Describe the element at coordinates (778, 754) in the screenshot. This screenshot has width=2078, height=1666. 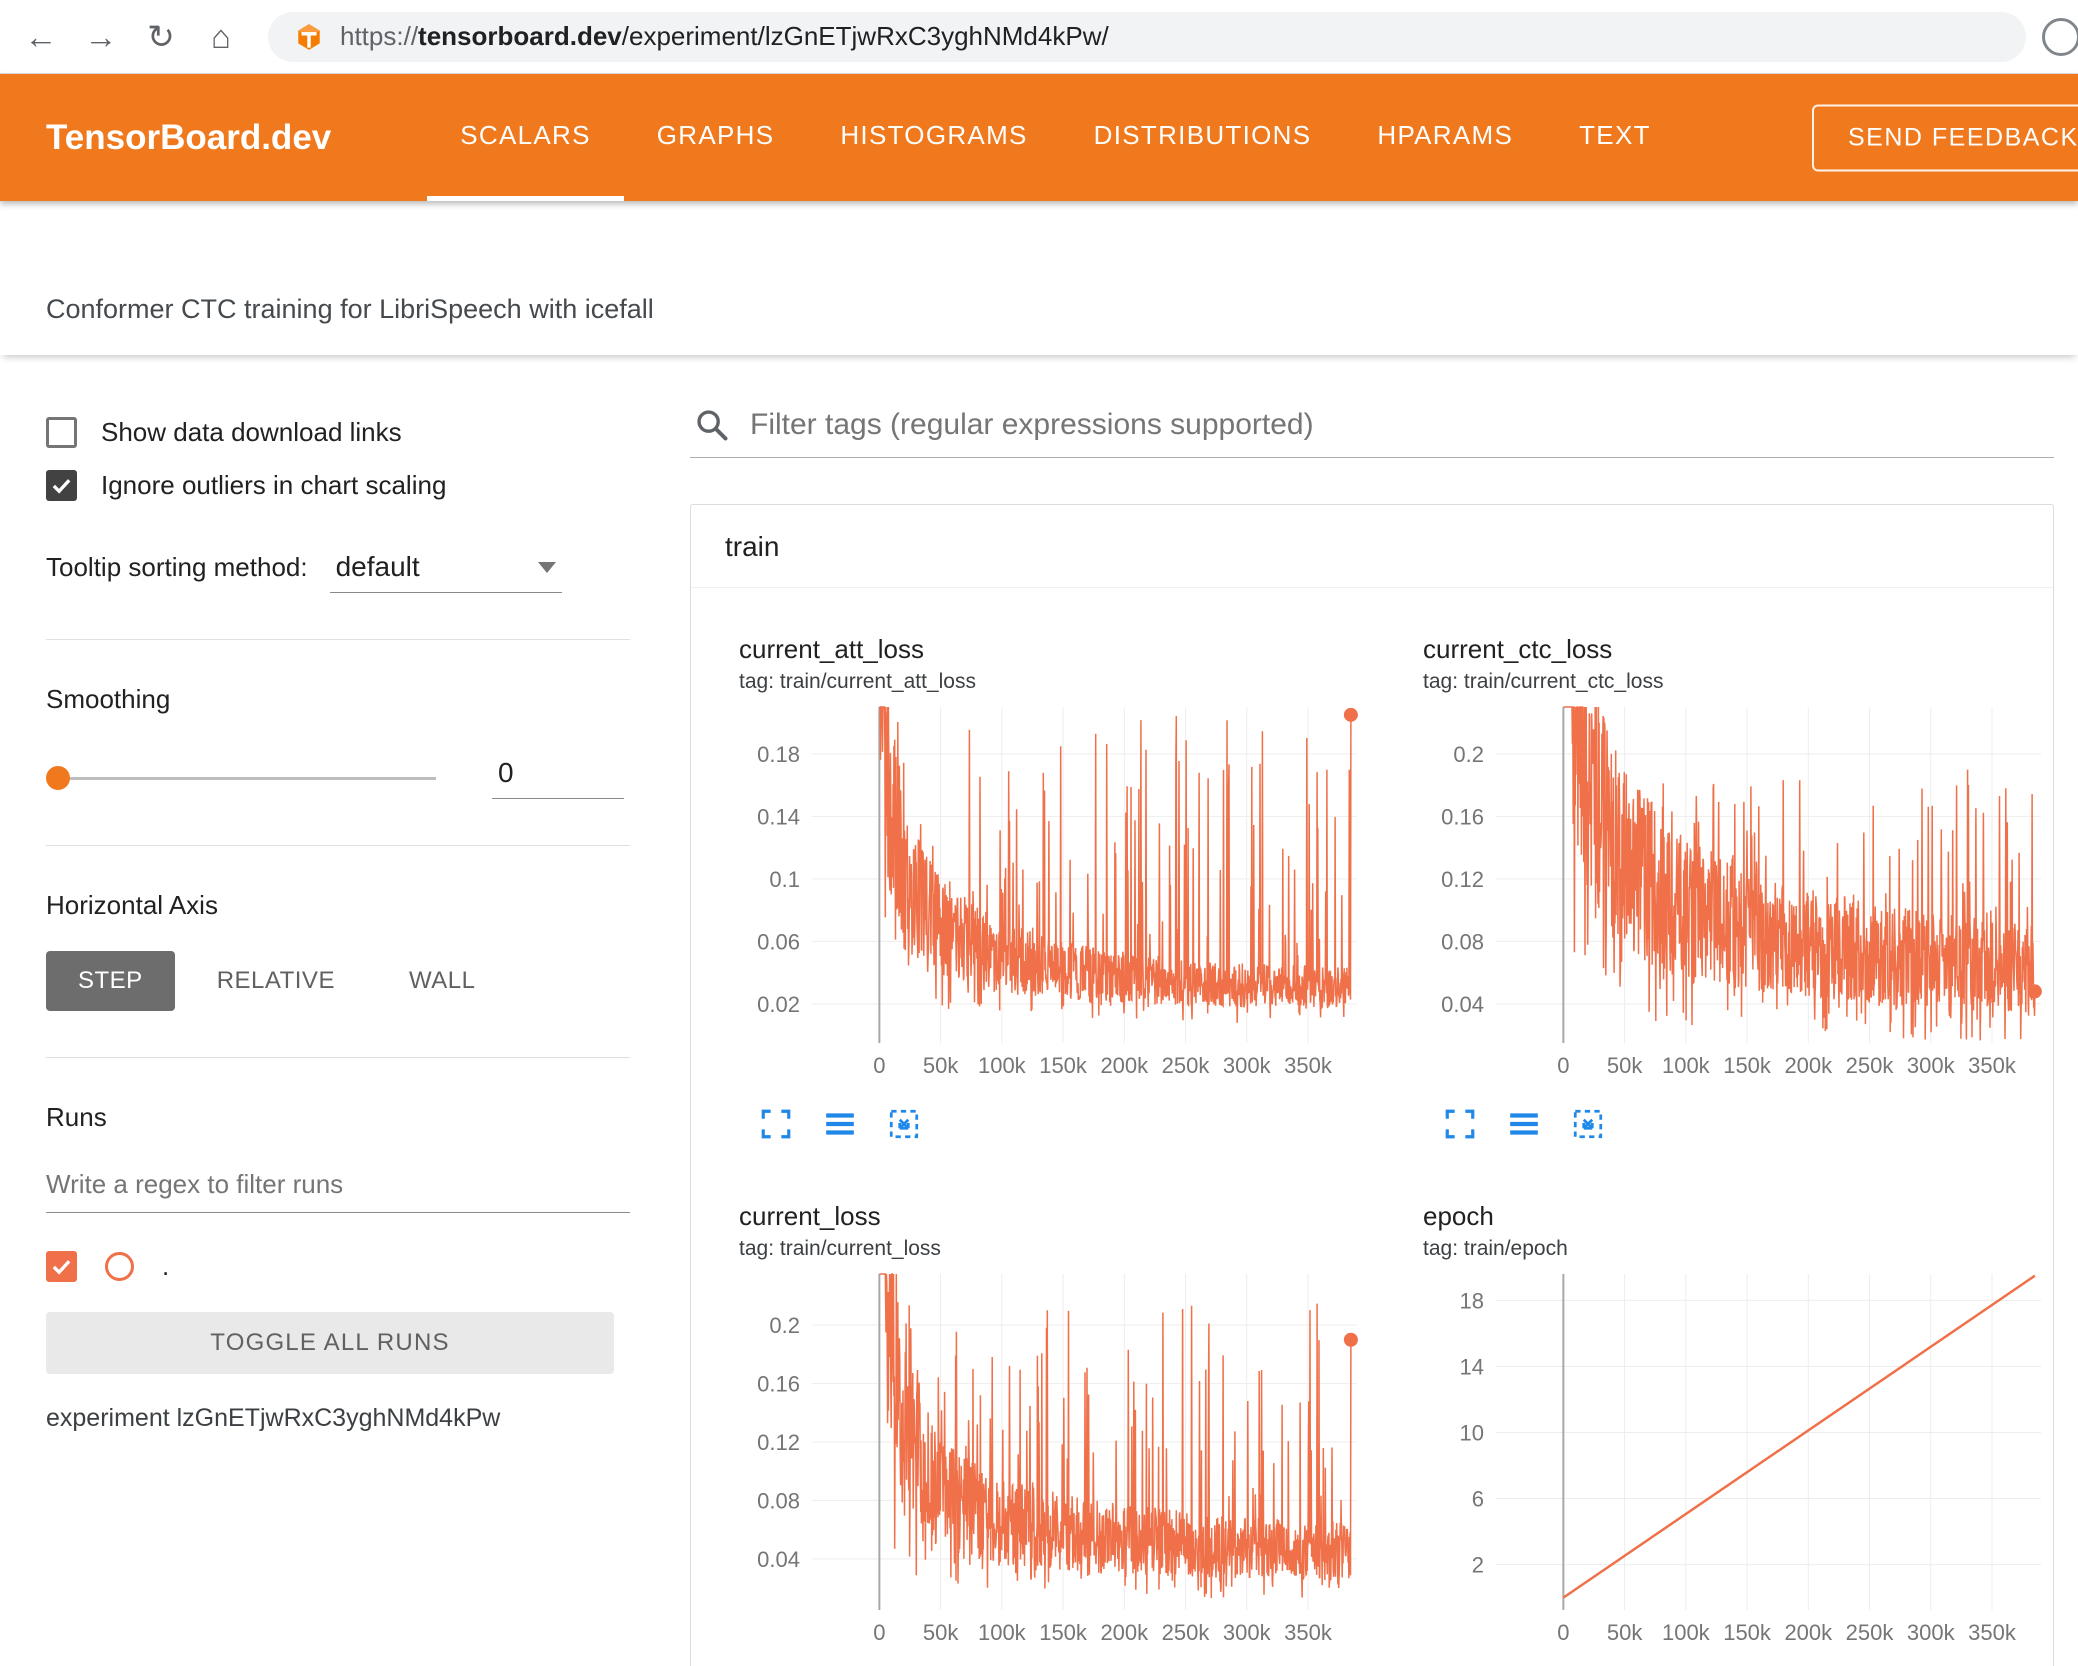
I see `svg-text: 0.18` at that location.